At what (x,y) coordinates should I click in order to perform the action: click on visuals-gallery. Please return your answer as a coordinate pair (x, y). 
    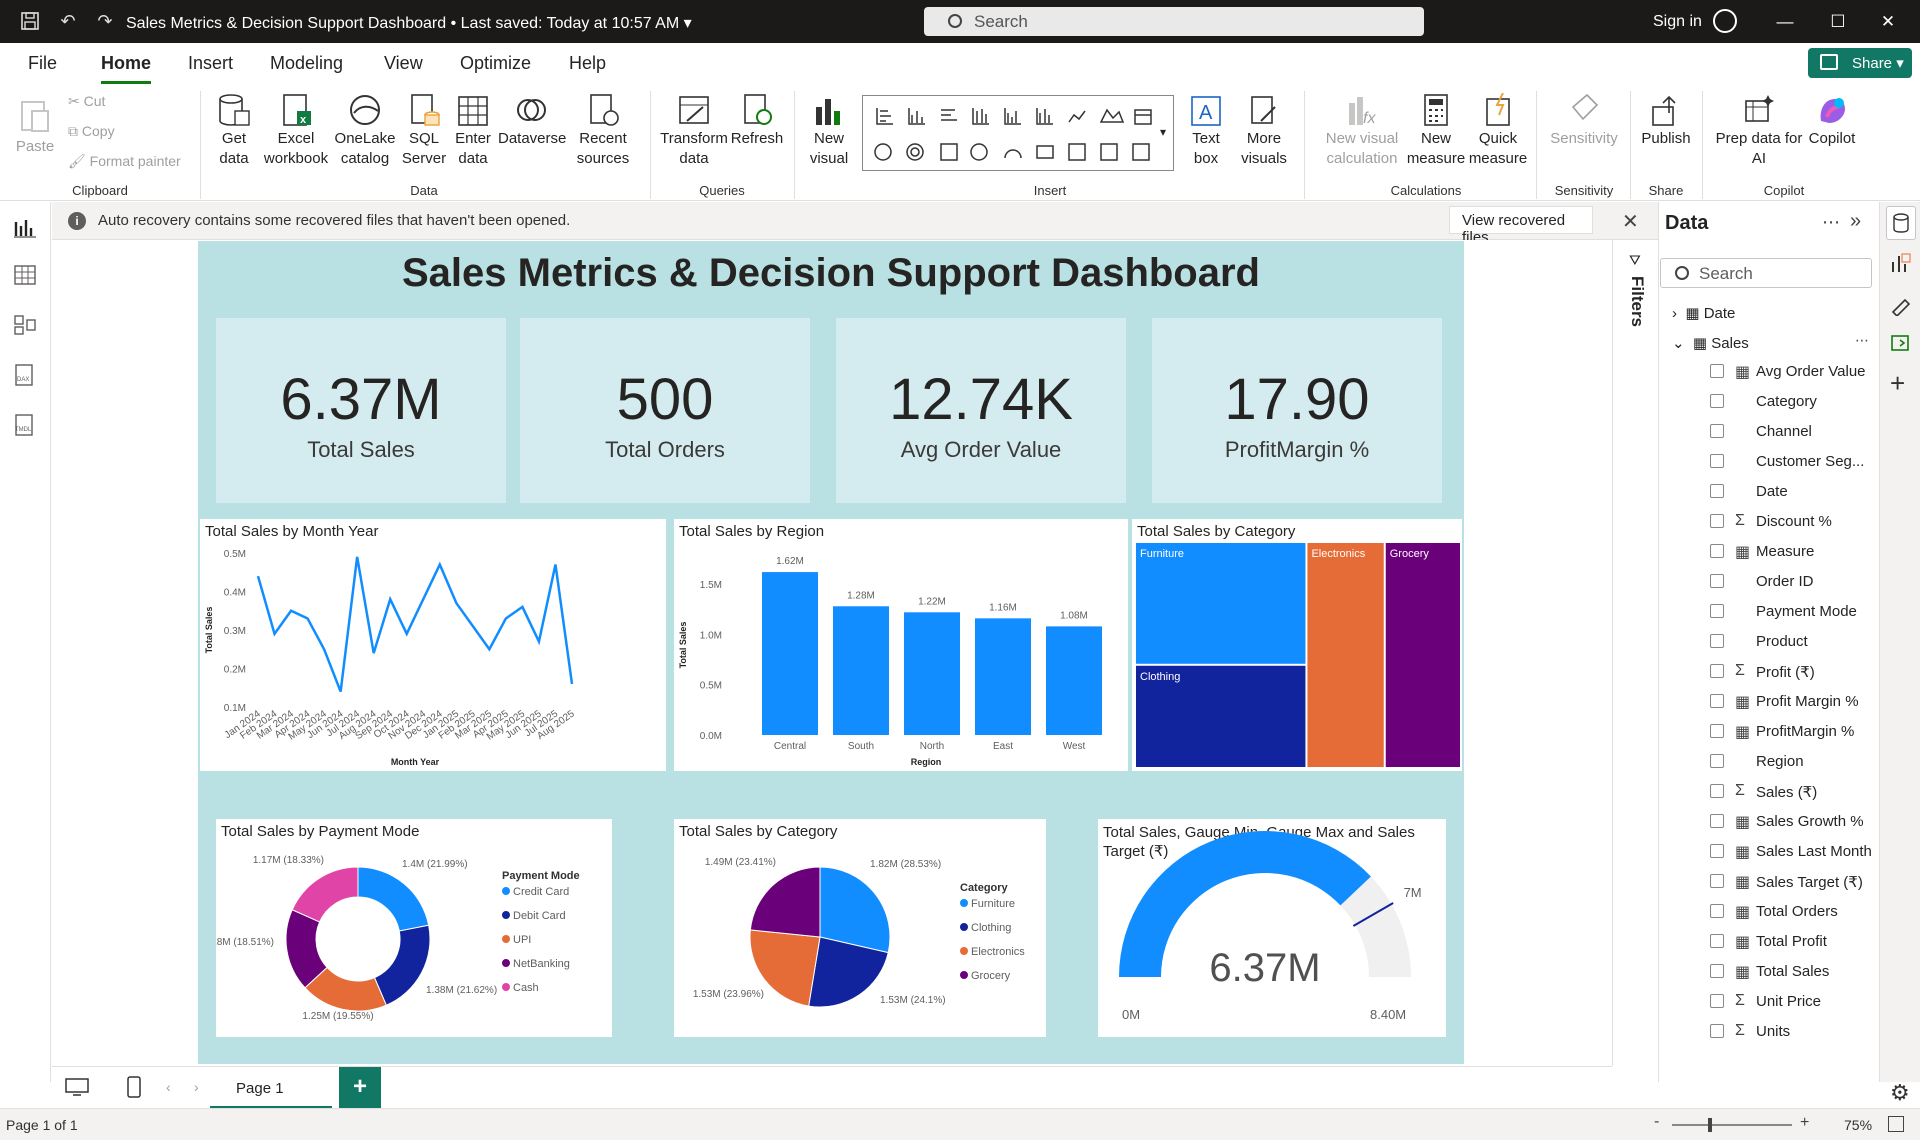
    Looking at the image, I should click on (1018, 133).